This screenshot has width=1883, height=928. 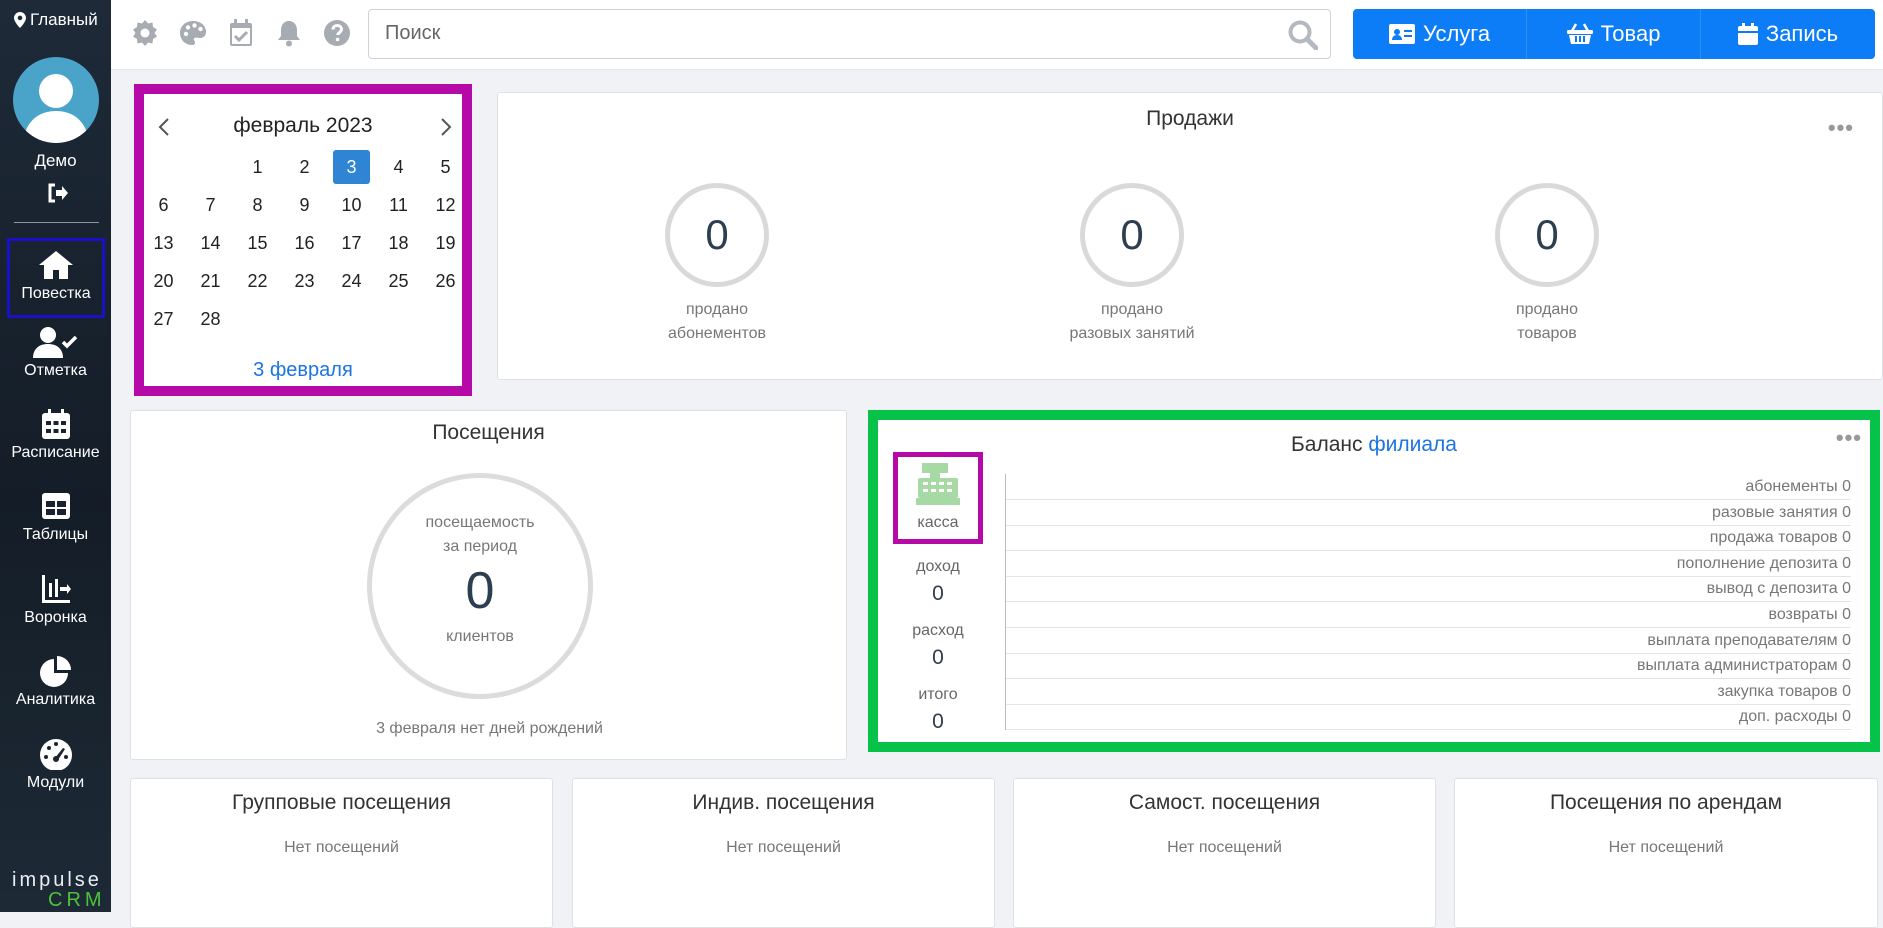 I want to click on kassa-label: касса, so click(x=938, y=522).